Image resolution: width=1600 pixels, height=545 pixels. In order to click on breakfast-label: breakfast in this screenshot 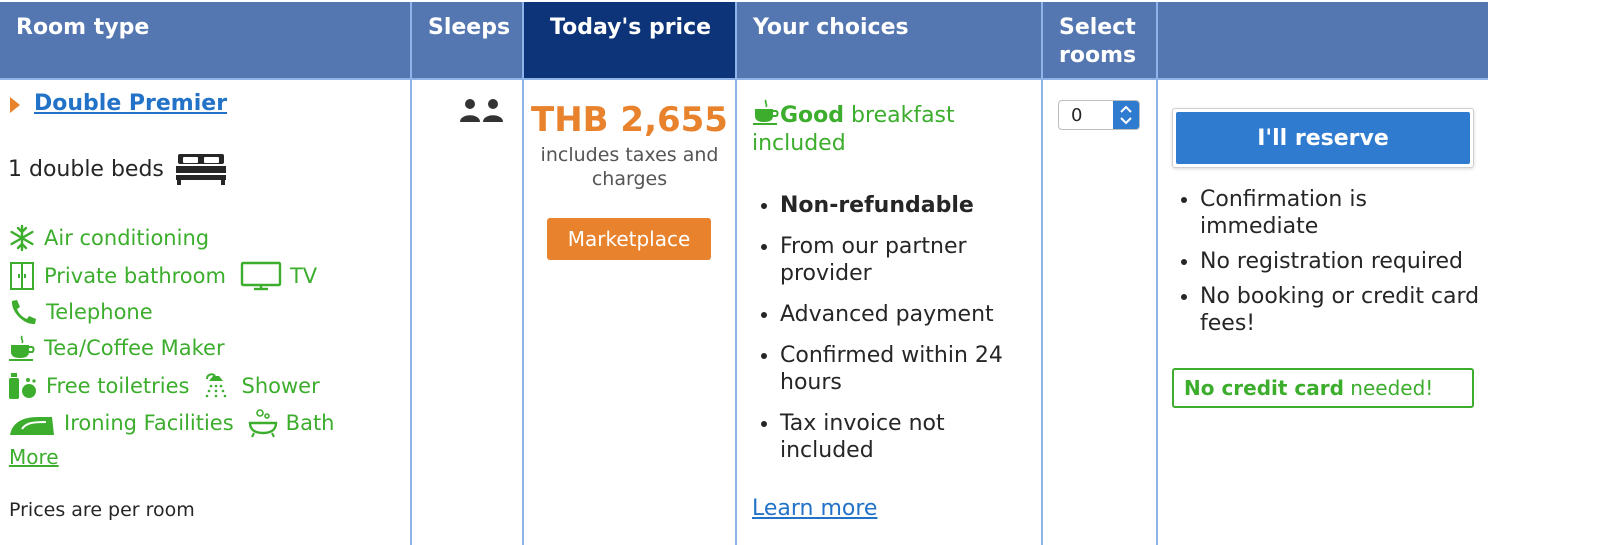, I will do `click(899, 115)`.